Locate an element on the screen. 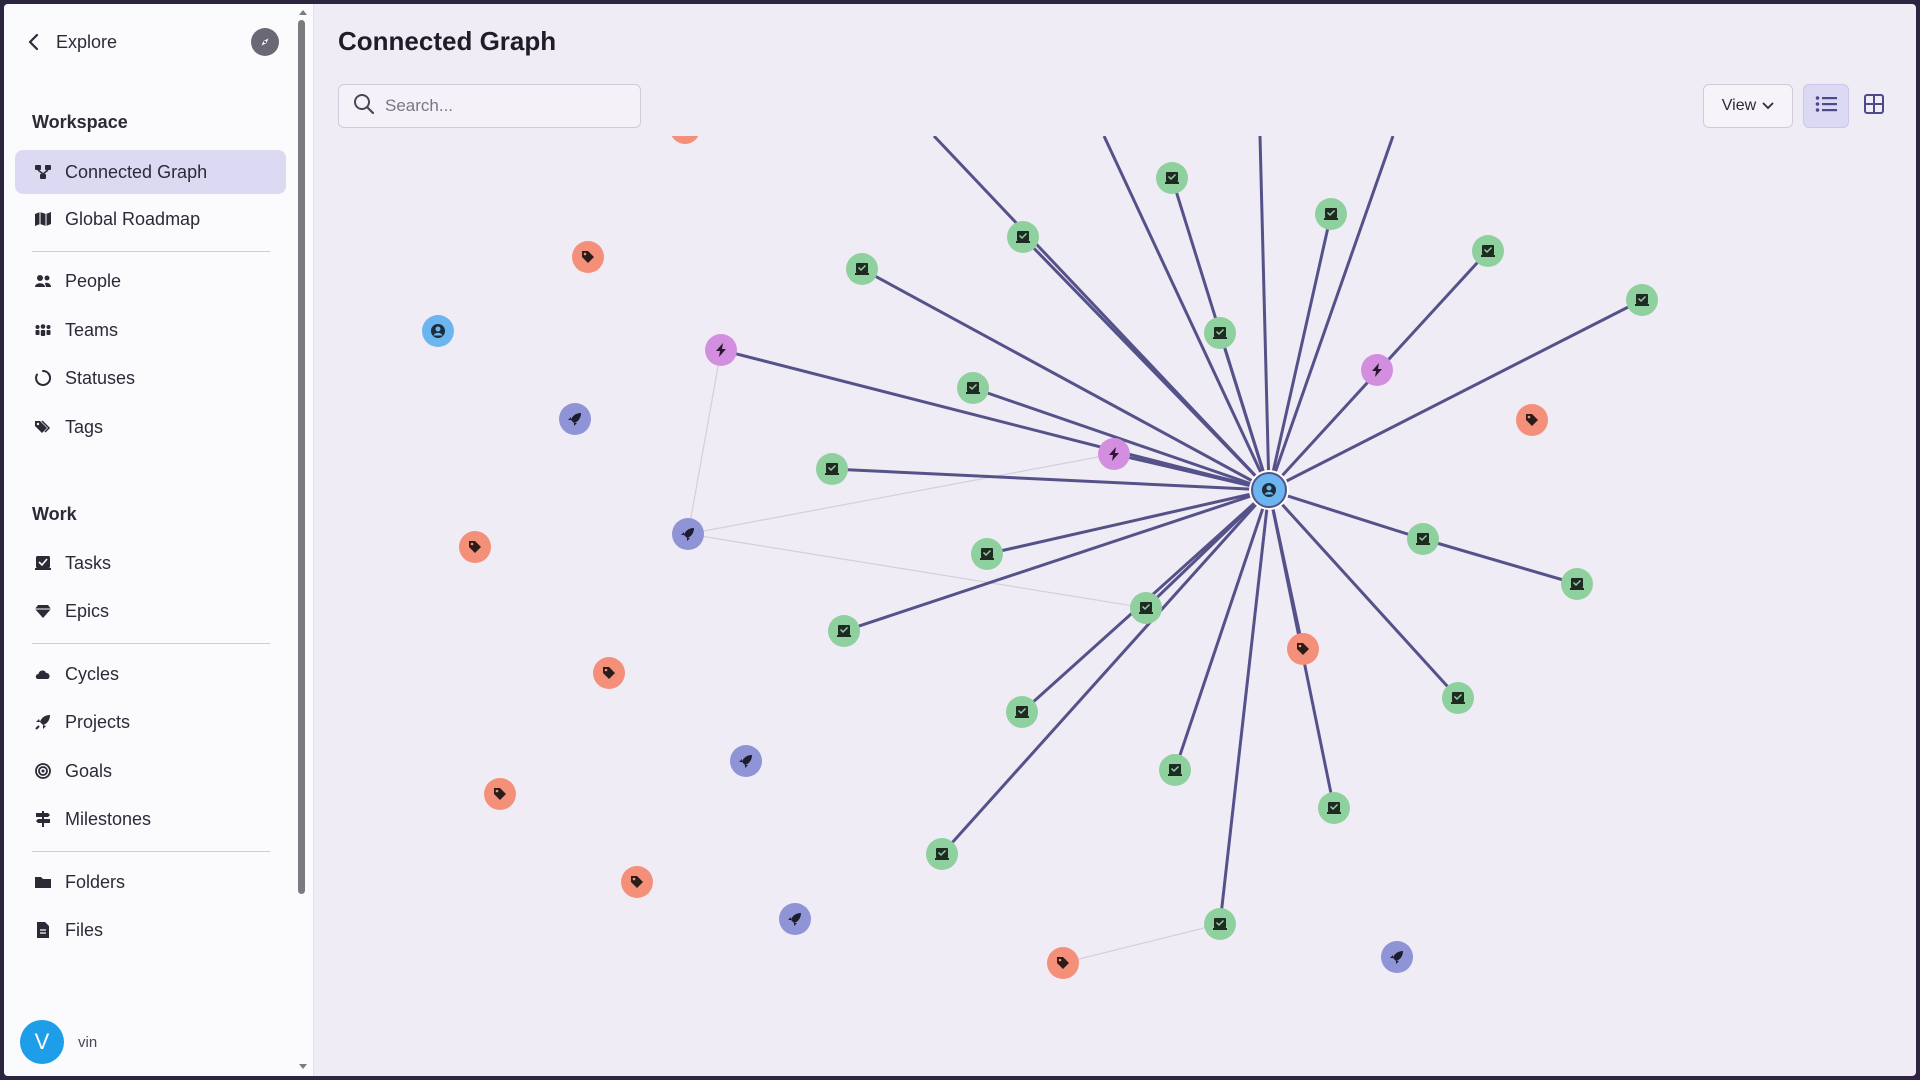  avatar: V is located at coordinates (42, 1042).